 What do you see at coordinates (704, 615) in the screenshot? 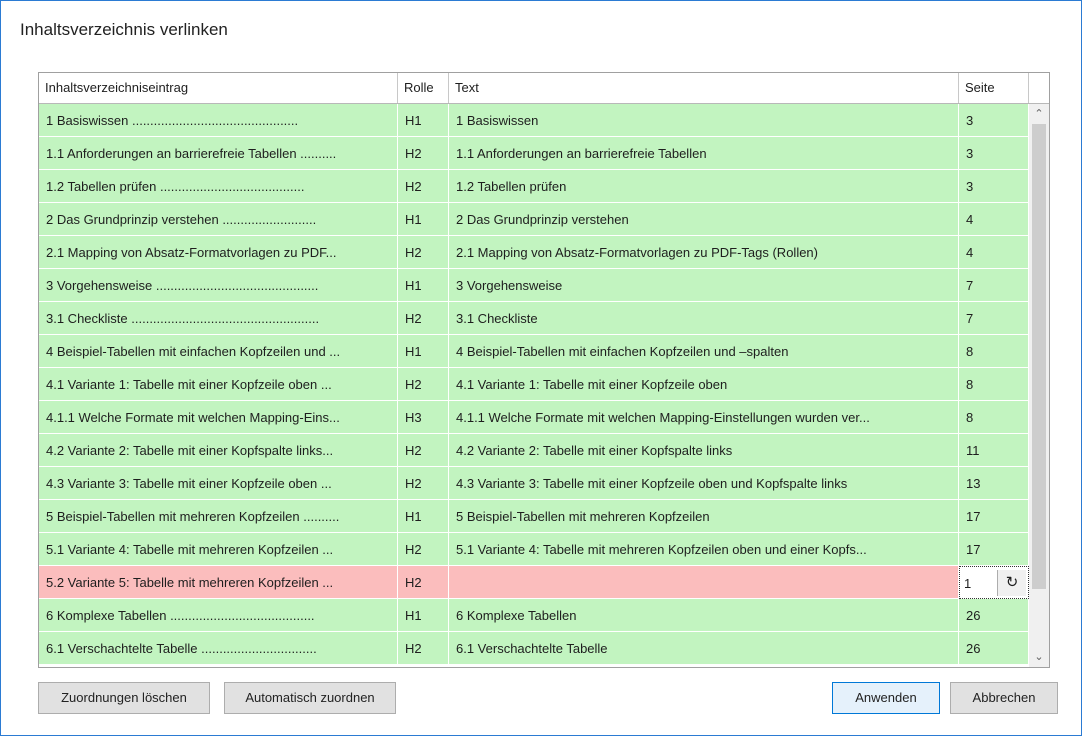
I see `text-cell: 6 Komplexe Tabellen` at bounding box center [704, 615].